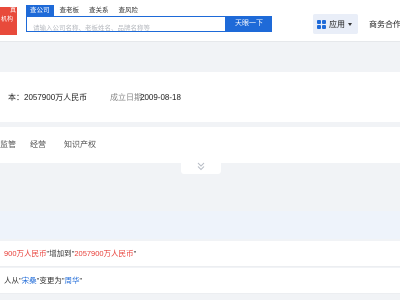 The width and height of the screenshot is (400, 300). Describe the element at coordinates (38, 144) in the screenshot. I see `tab-operation: 经营` at that location.